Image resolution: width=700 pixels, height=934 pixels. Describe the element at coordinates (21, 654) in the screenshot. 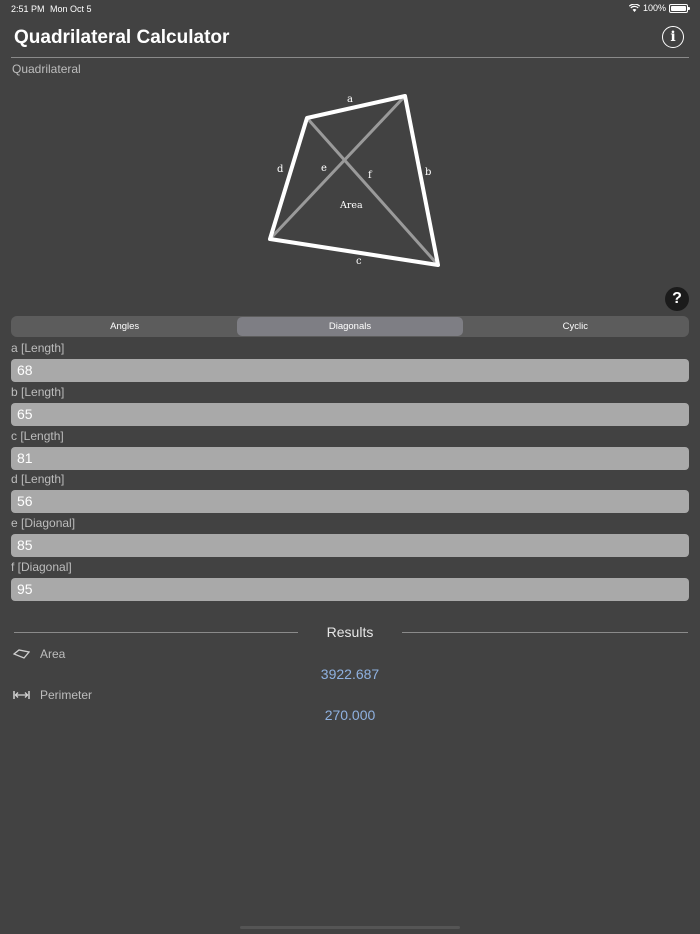

I see `area-icon` at that location.